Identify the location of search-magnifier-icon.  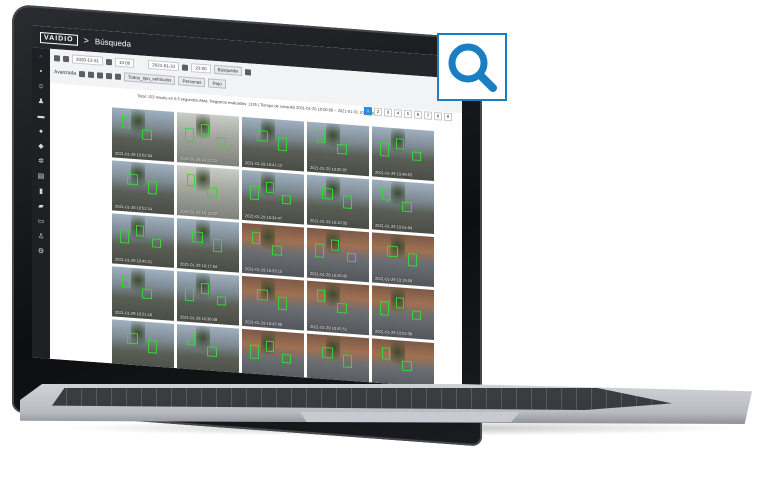
(472, 67).